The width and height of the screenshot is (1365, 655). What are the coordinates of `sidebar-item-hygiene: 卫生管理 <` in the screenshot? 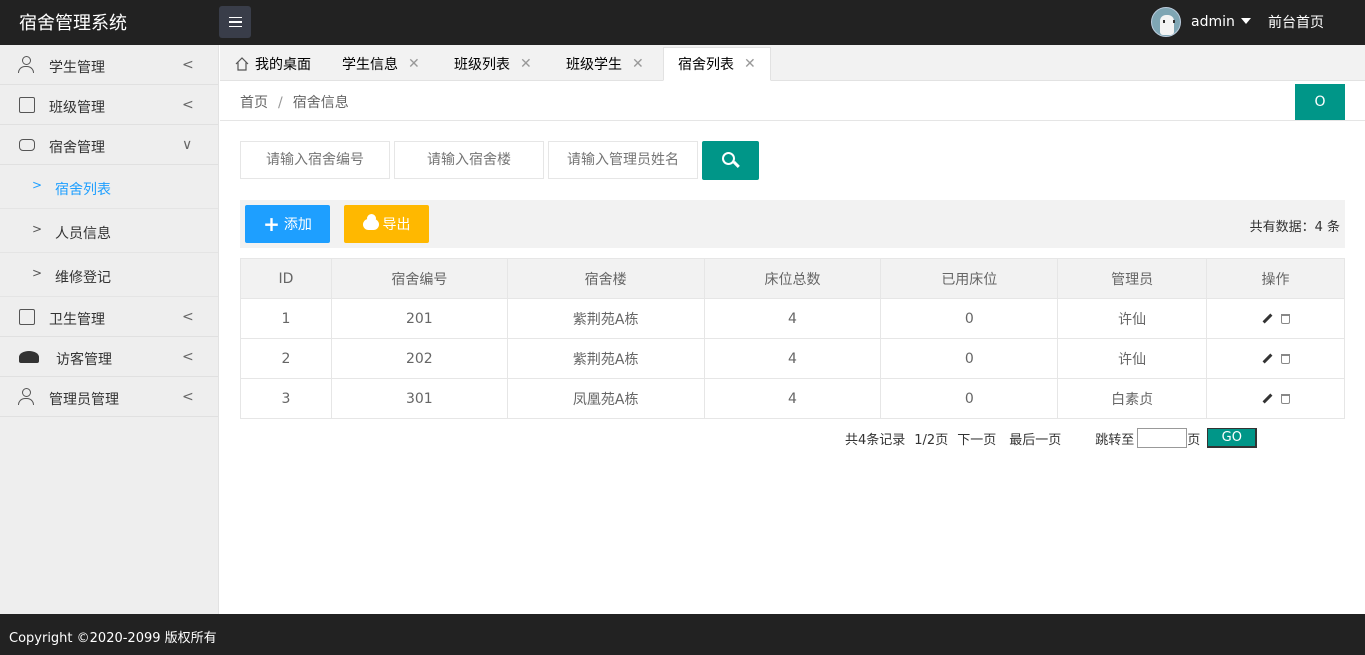 It's located at (109, 317).